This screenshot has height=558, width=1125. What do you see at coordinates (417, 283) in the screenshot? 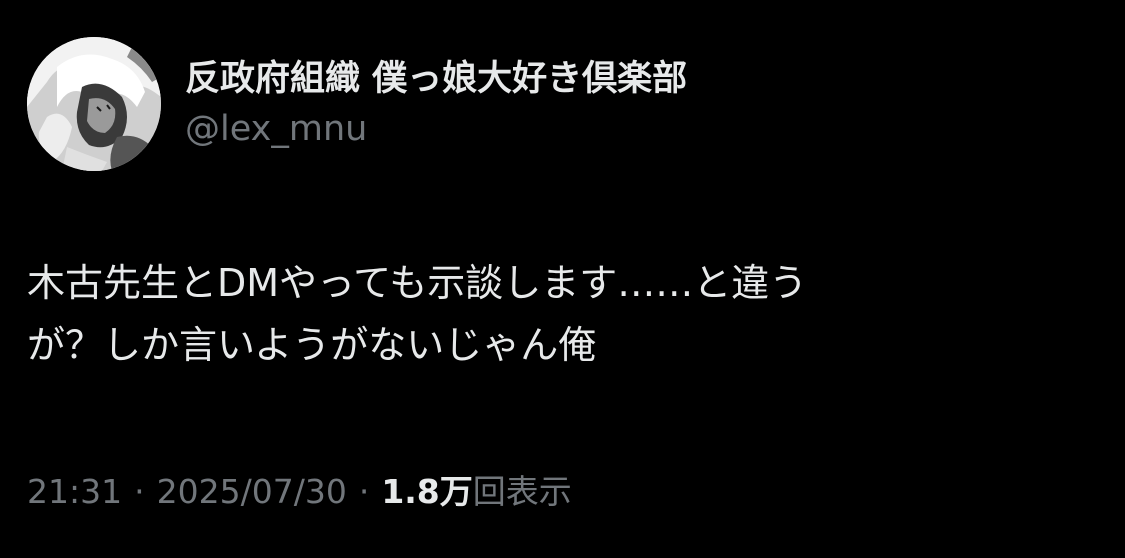
I see `tweet-text-line: 木古先生とDMやっても示談します……と違う` at bounding box center [417, 283].